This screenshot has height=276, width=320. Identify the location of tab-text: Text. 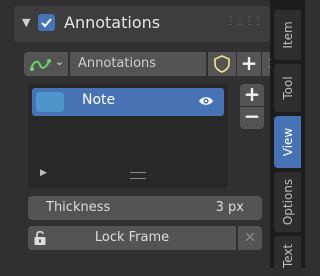
(287, 256).